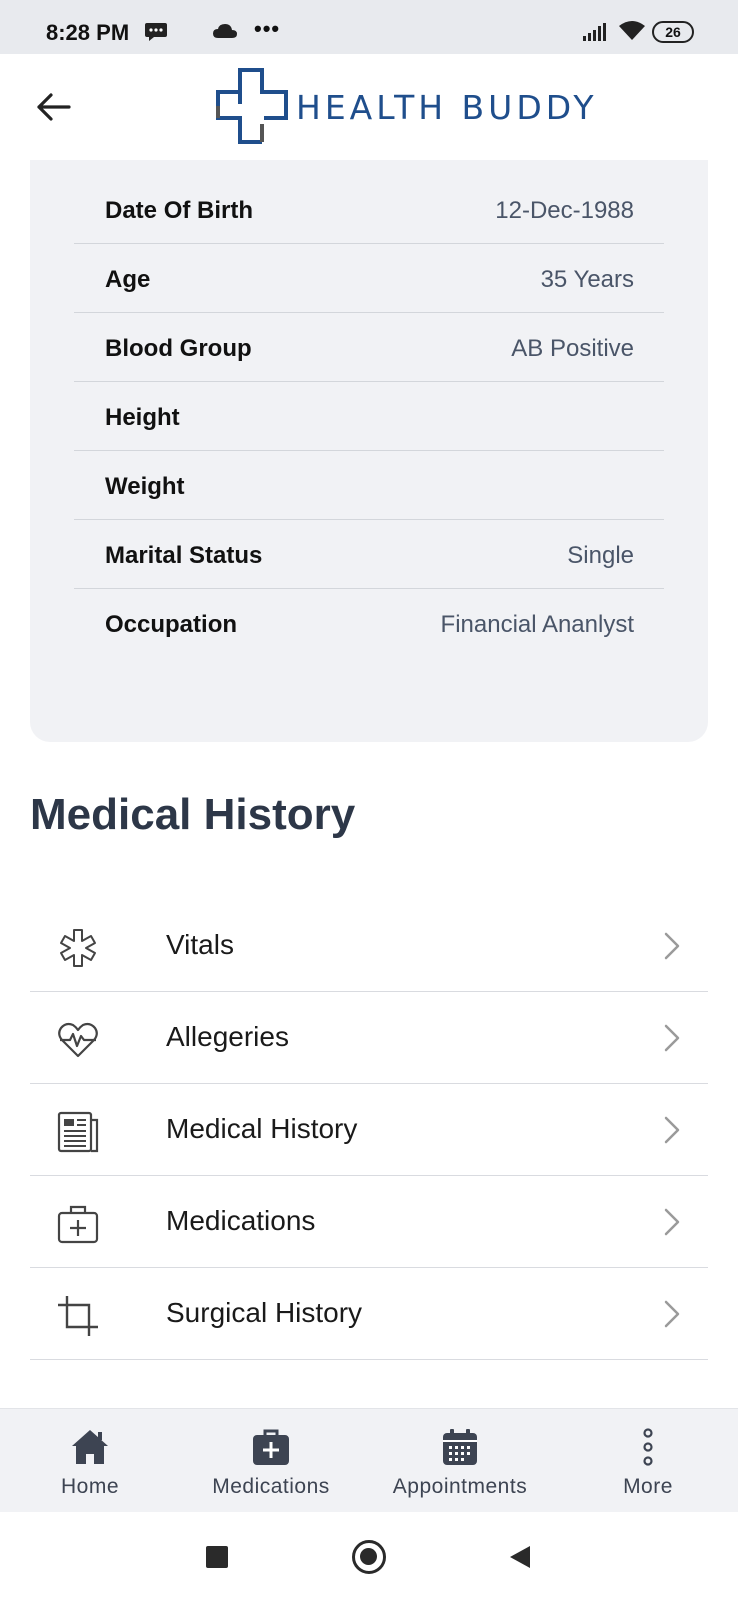 Image resolution: width=738 pixels, height=1600 pixels. What do you see at coordinates (369, 1314) in the screenshot?
I see `history-item-surgical-history: Surgical History` at bounding box center [369, 1314].